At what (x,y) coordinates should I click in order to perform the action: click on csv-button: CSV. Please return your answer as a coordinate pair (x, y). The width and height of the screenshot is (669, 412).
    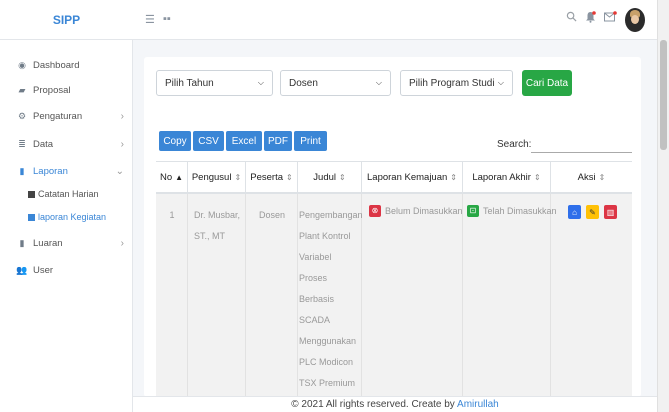
    Looking at the image, I should click on (208, 141).